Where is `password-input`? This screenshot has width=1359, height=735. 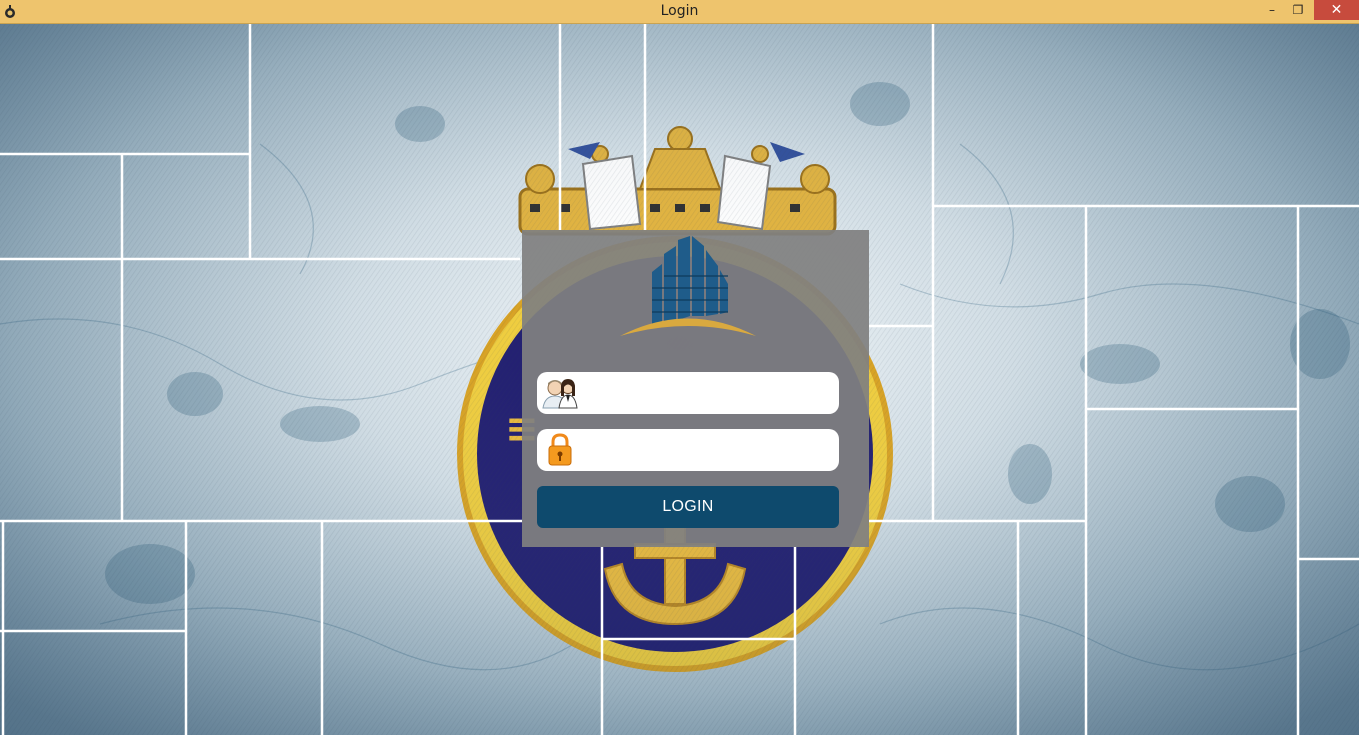 password-input is located at coordinates (707, 450).